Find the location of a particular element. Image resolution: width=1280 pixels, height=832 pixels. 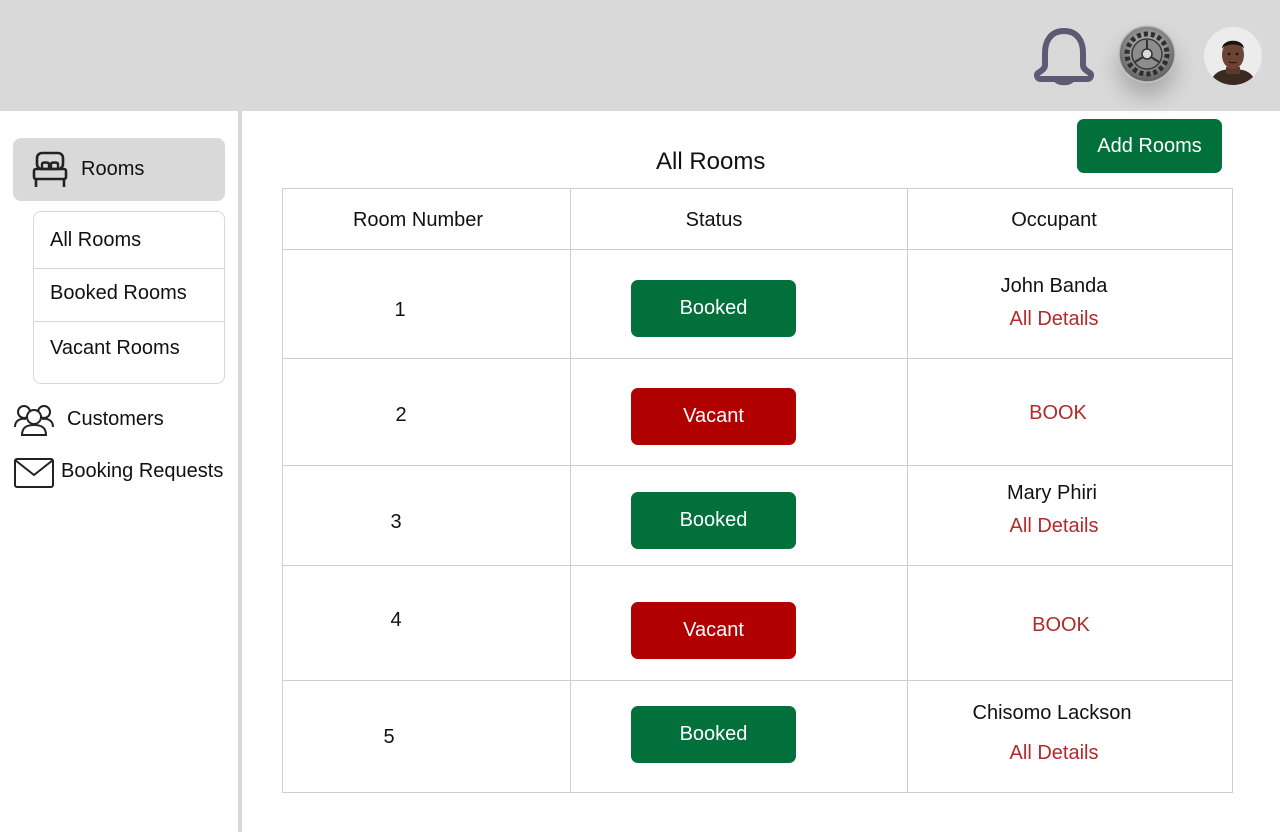

room-number: 2 is located at coordinates (401, 415).